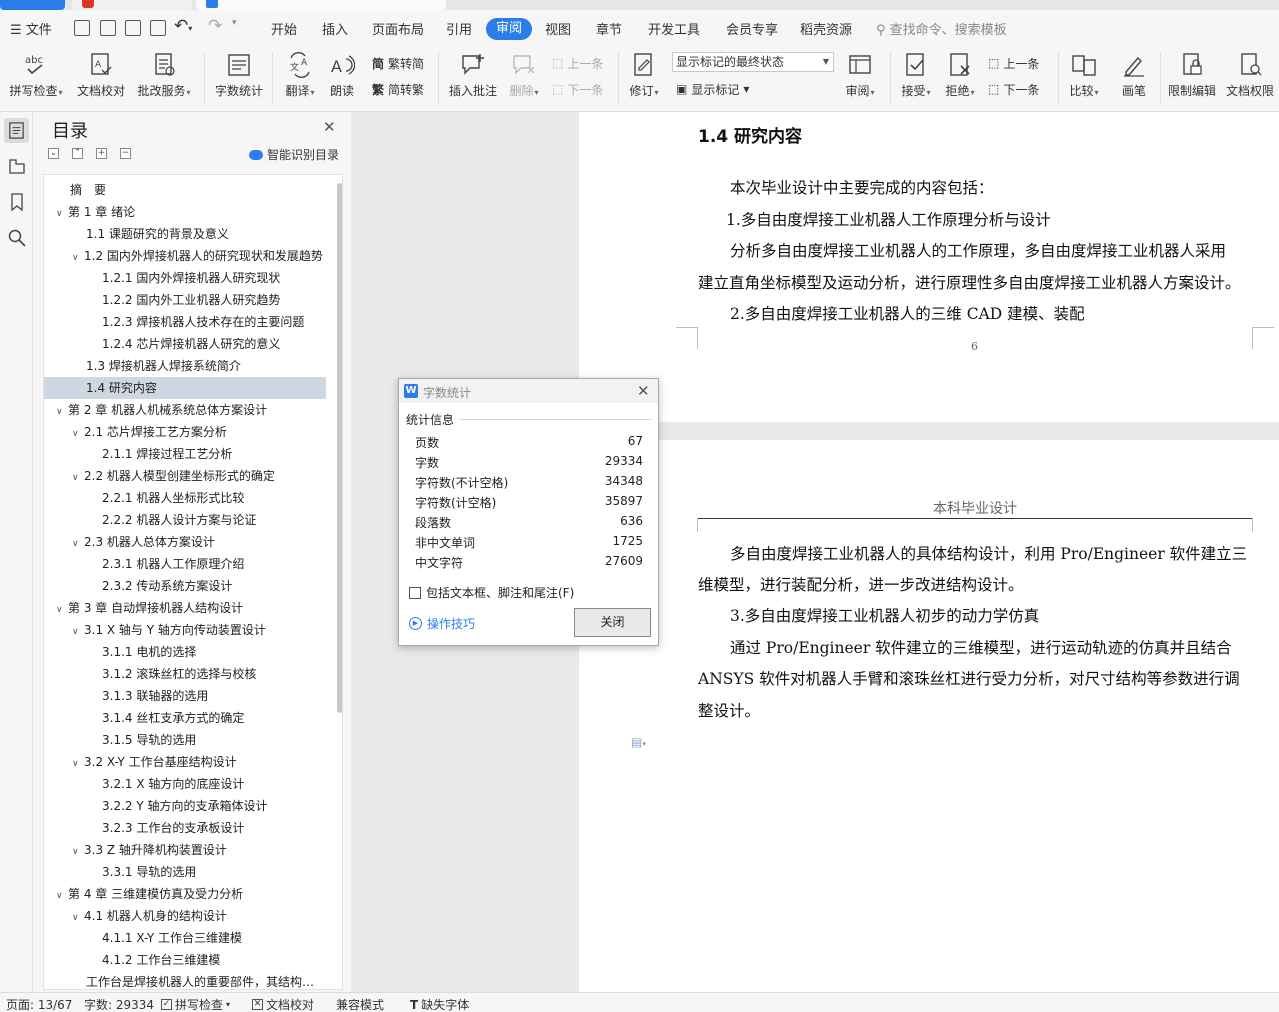  Describe the element at coordinates (234, 23) in the screenshot. I see `quick-access-more-icon: ▾` at that location.